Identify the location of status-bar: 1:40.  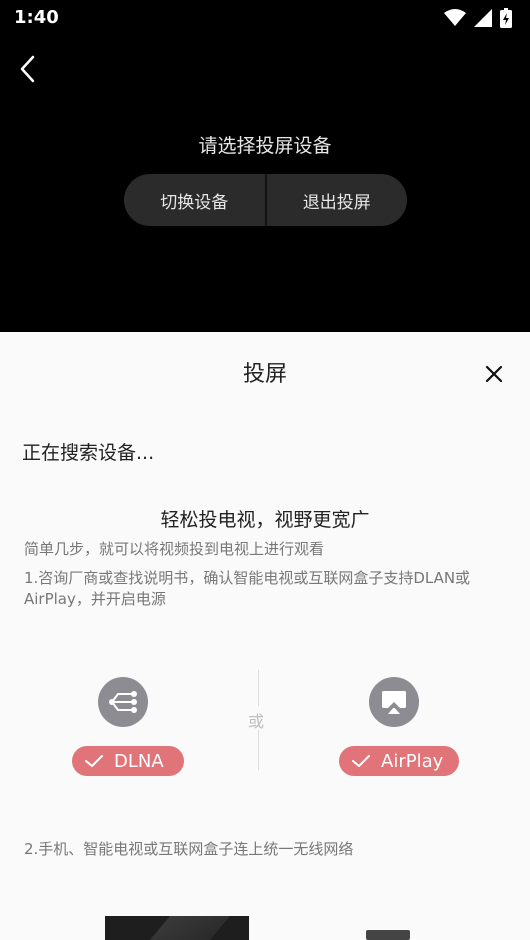
(265, 18).